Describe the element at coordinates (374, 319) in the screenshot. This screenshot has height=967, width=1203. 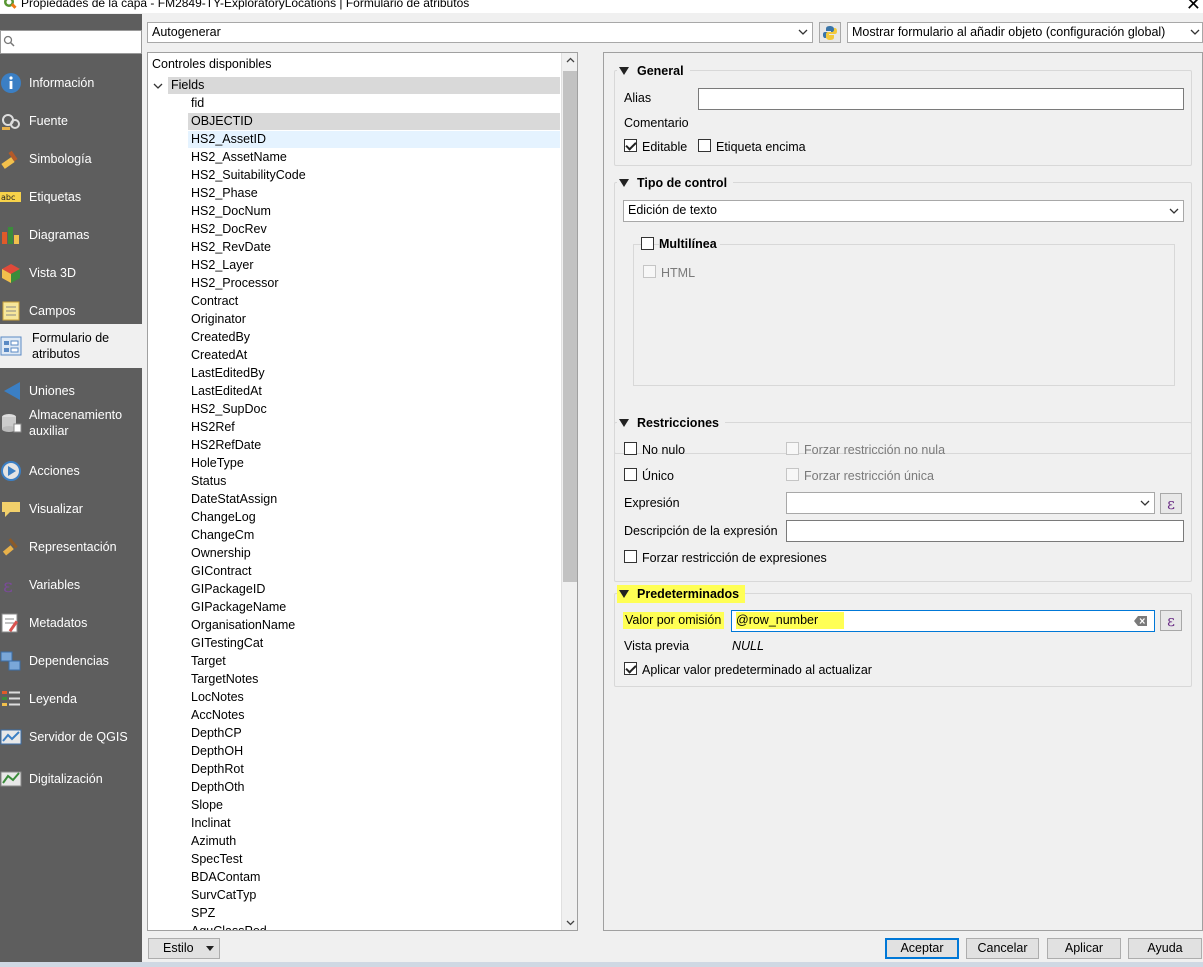
I see `tree-field-item: Originator` at that location.